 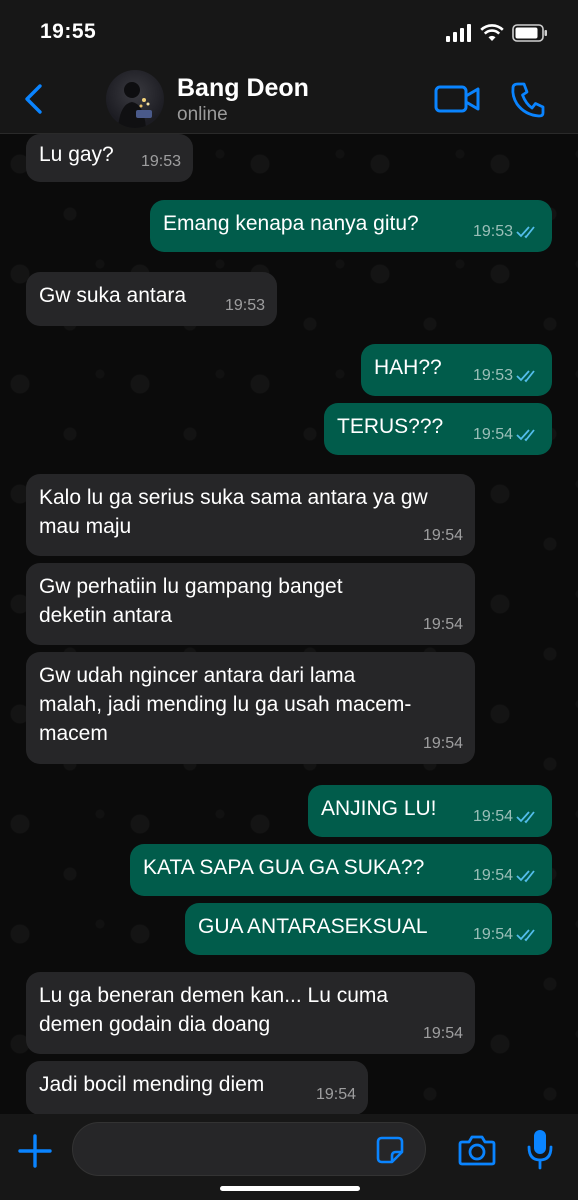 What do you see at coordinates (477, 1150) in the screenshot?
I see `camera-icon` at bounding box center [477, 1150].